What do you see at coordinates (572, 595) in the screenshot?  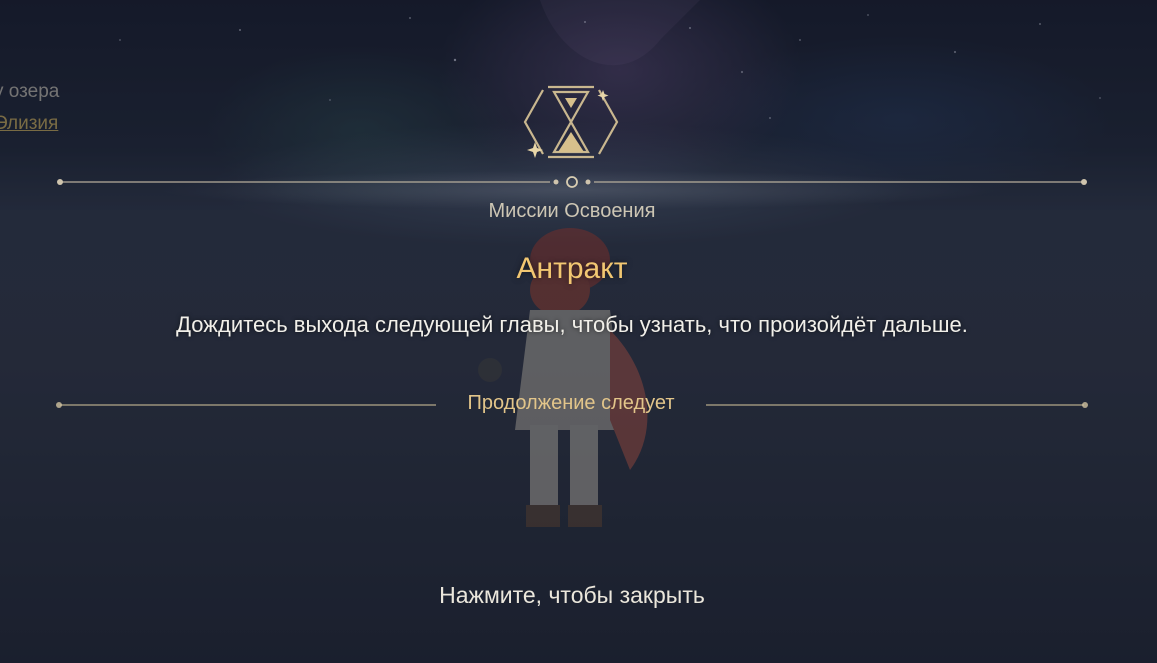 I see `tap-to-close-button: Нажмите, чтобы закрыть` at bounding box center [572, 595].